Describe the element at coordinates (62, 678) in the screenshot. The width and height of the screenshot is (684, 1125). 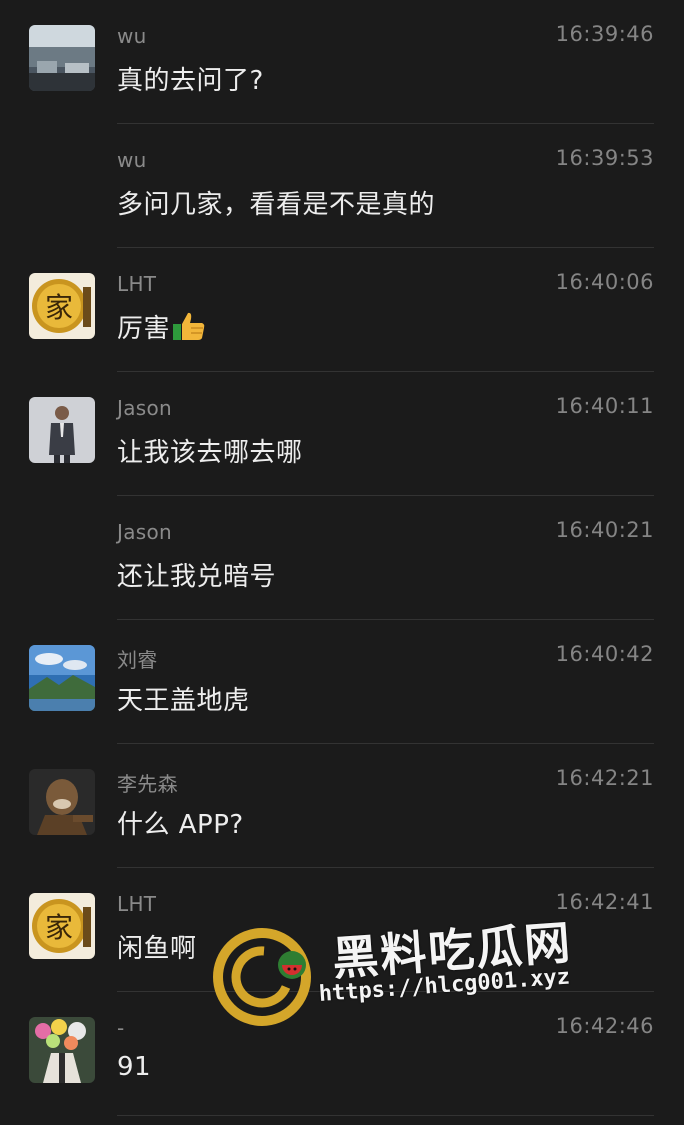
I see `liurui-landscape-avatar` at that location.